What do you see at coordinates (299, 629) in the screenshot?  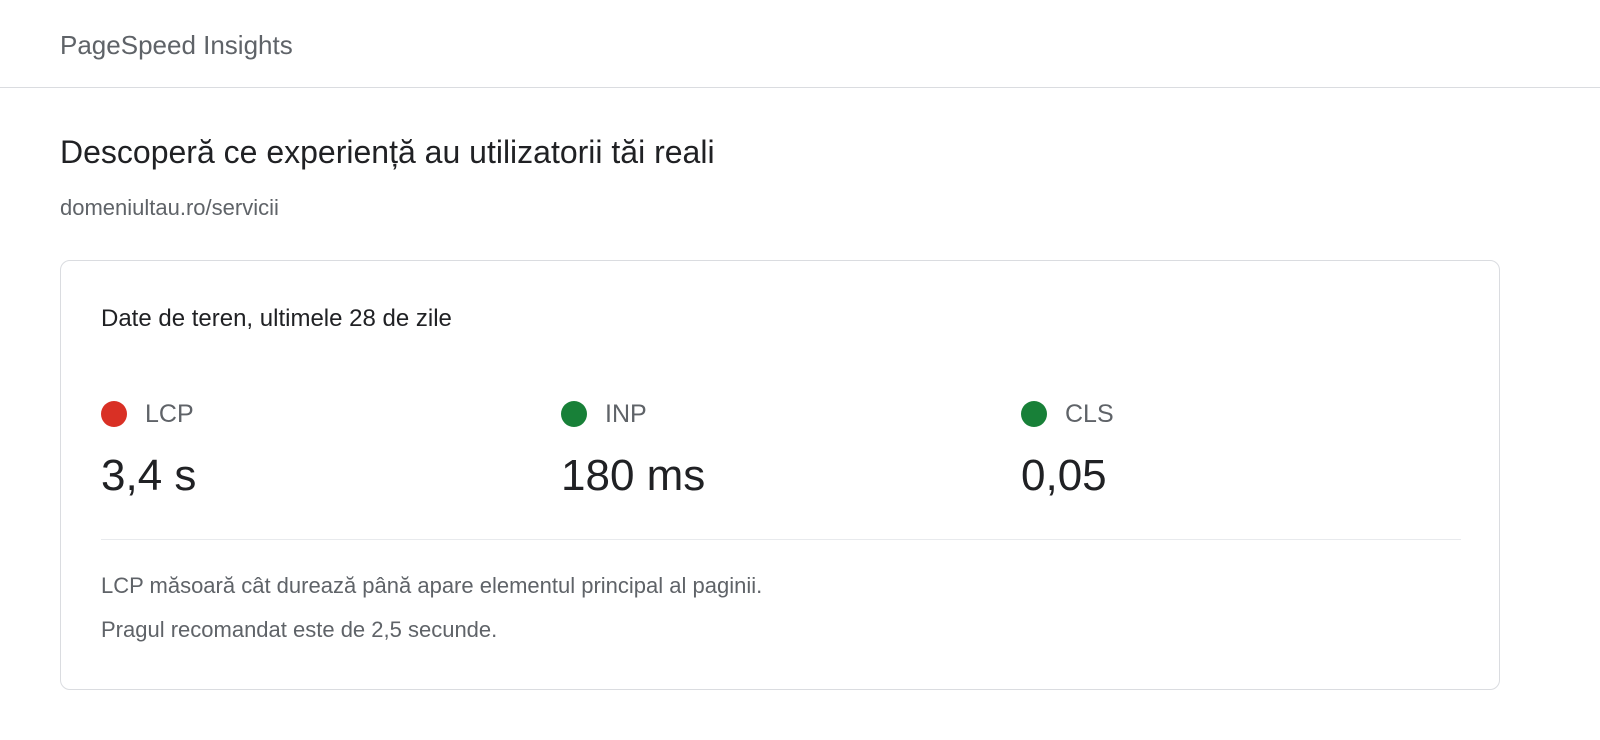 I see `note-threshold: Pragul recomandat este de 2,5 secunde.` at bounding box center [299, 629].